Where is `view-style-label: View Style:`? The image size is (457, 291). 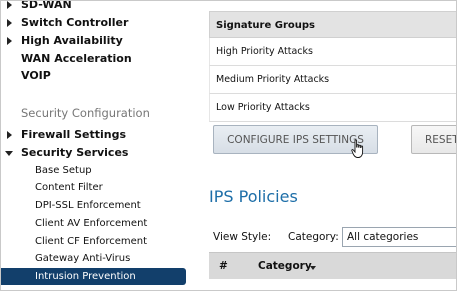
view-style-label: View Style: is located at coordinates (242, 237).